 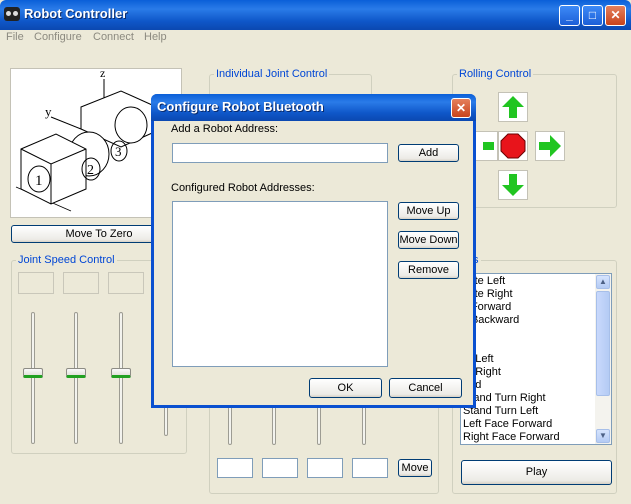 I want to click on joint-slider-2-track, so click(x=274, y=425).